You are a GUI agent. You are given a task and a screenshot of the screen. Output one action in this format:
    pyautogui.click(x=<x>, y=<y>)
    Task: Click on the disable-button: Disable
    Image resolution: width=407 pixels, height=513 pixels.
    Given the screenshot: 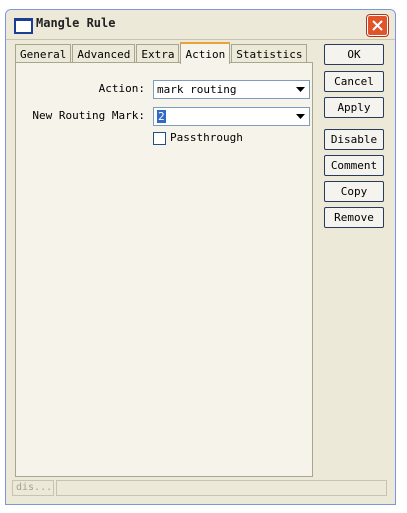 What is the action you would take?
    pyautogui.click(x=354, y=139)
    